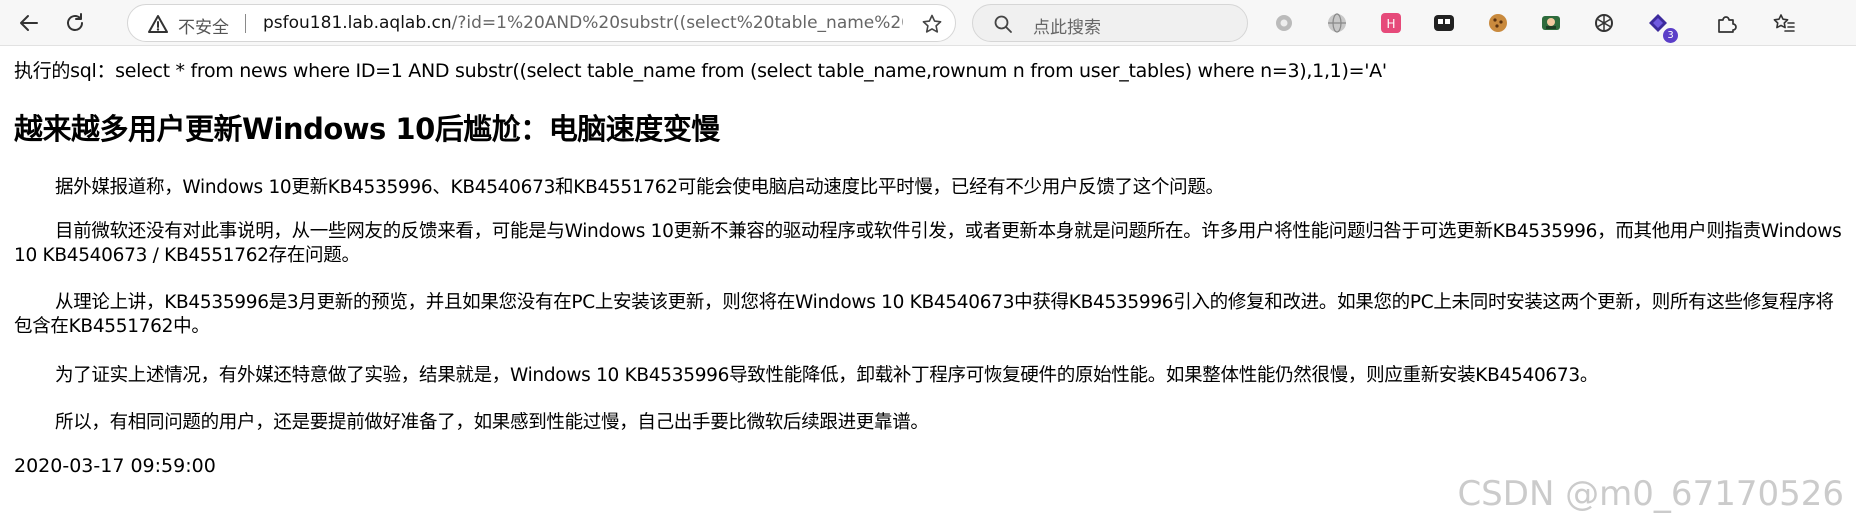  I want to click on address-separator, so click(245, 23).